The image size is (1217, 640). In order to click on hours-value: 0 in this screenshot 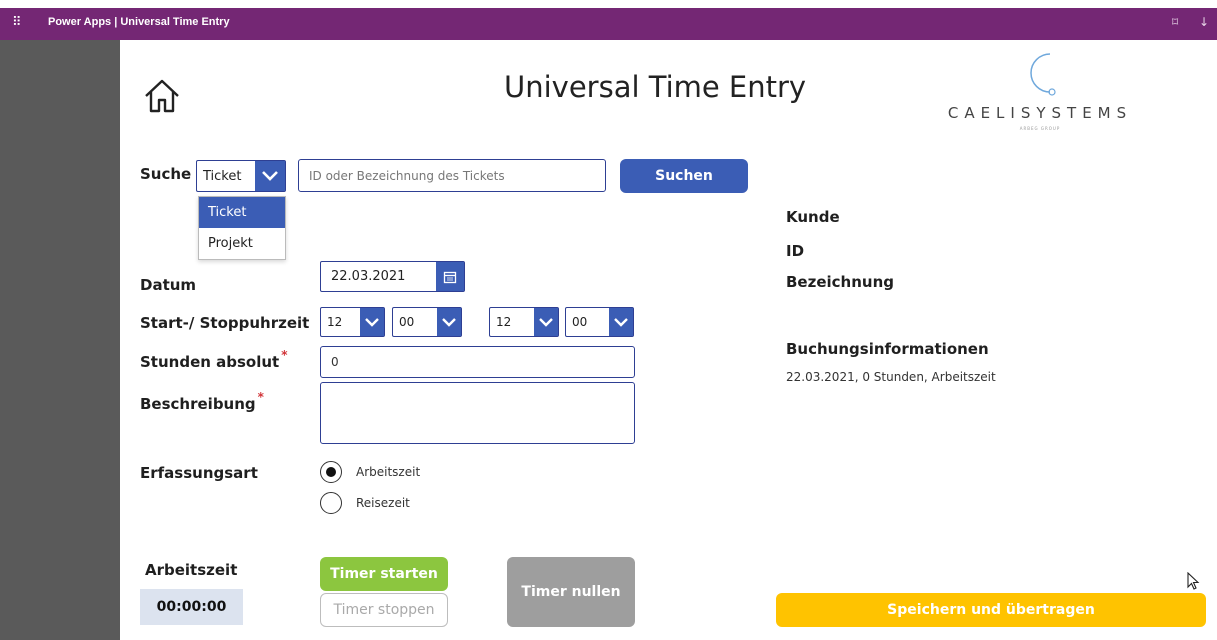, I will do `click(335, 362)`.